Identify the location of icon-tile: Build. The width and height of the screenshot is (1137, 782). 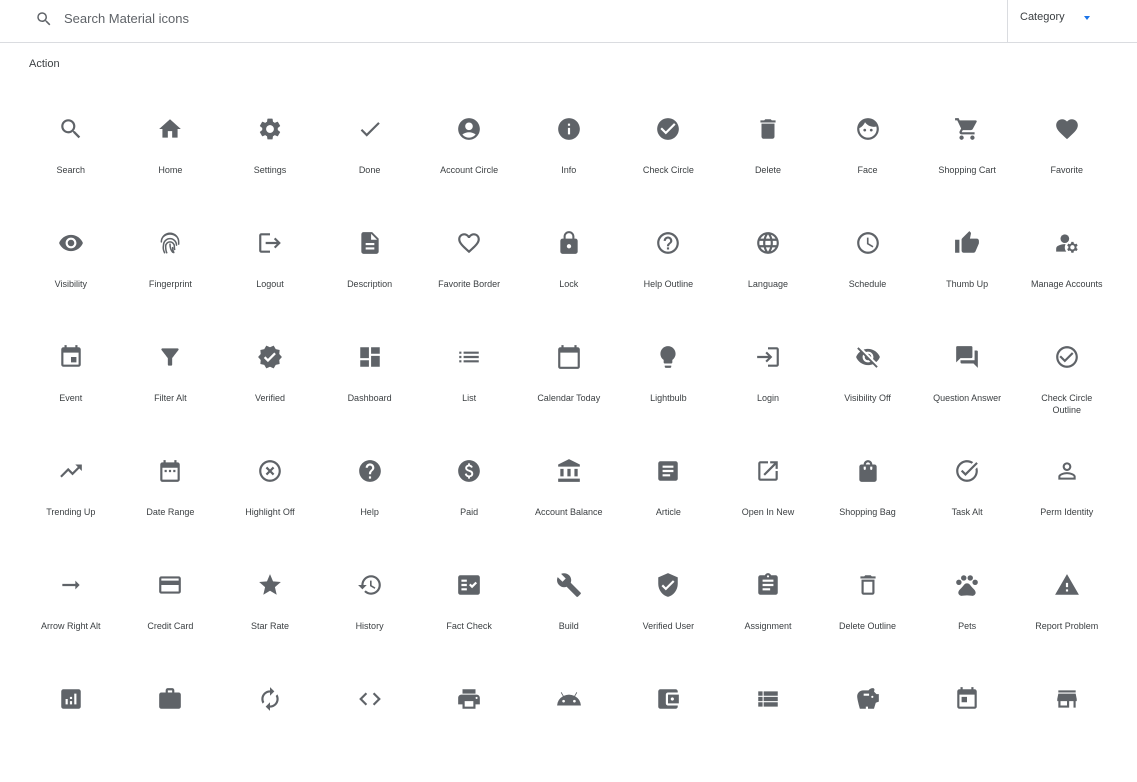
(569, 611).